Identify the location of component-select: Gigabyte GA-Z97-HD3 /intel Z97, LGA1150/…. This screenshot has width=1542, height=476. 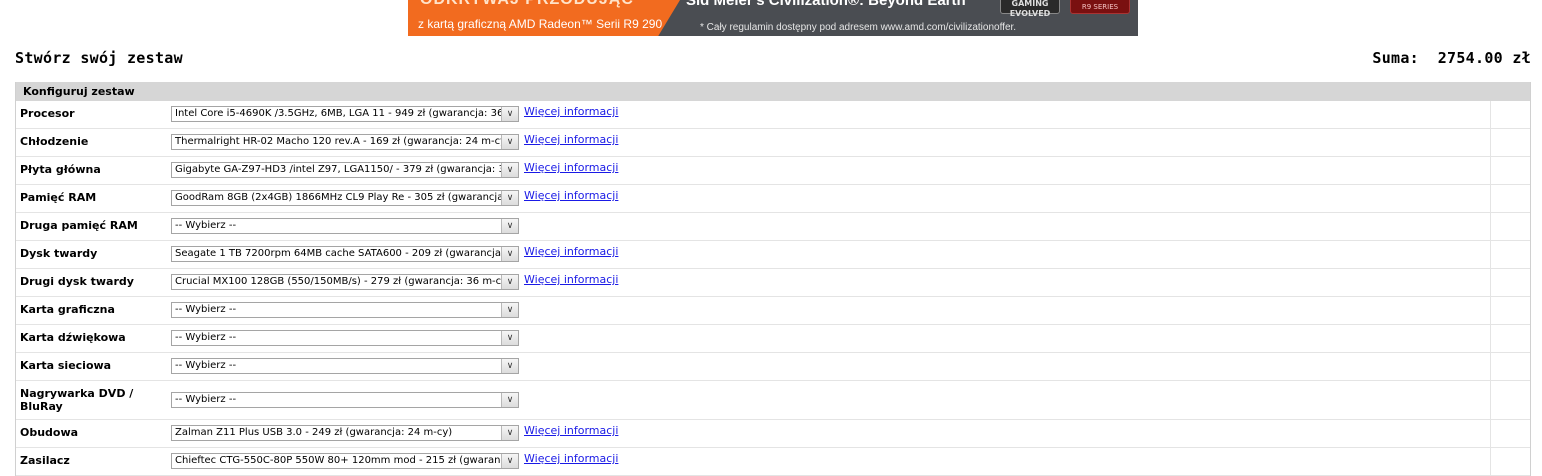
(345, 170).